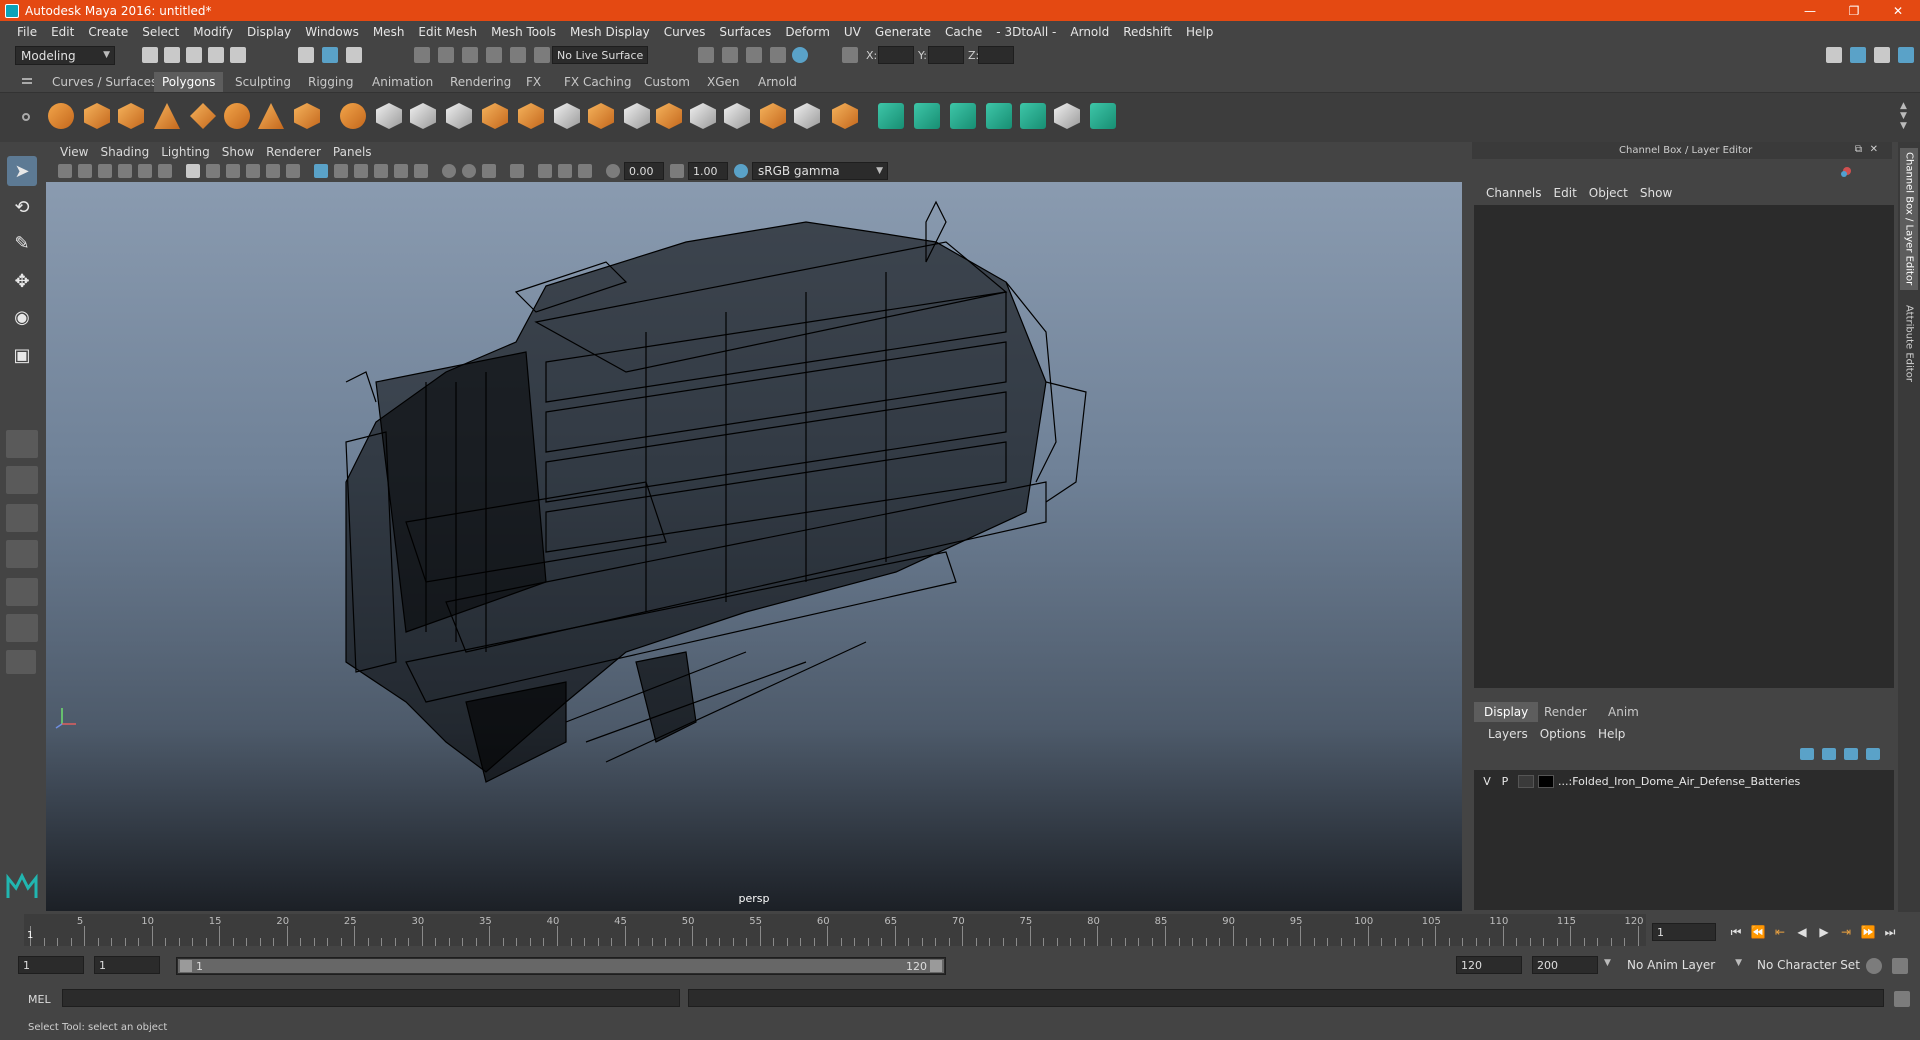 The image size is (1920, 1040). What do you see at coordinates (1758, 932) in the screenshot?
I see `step-back-frame-icon: ⏪` at bounding box center [1758, 932].